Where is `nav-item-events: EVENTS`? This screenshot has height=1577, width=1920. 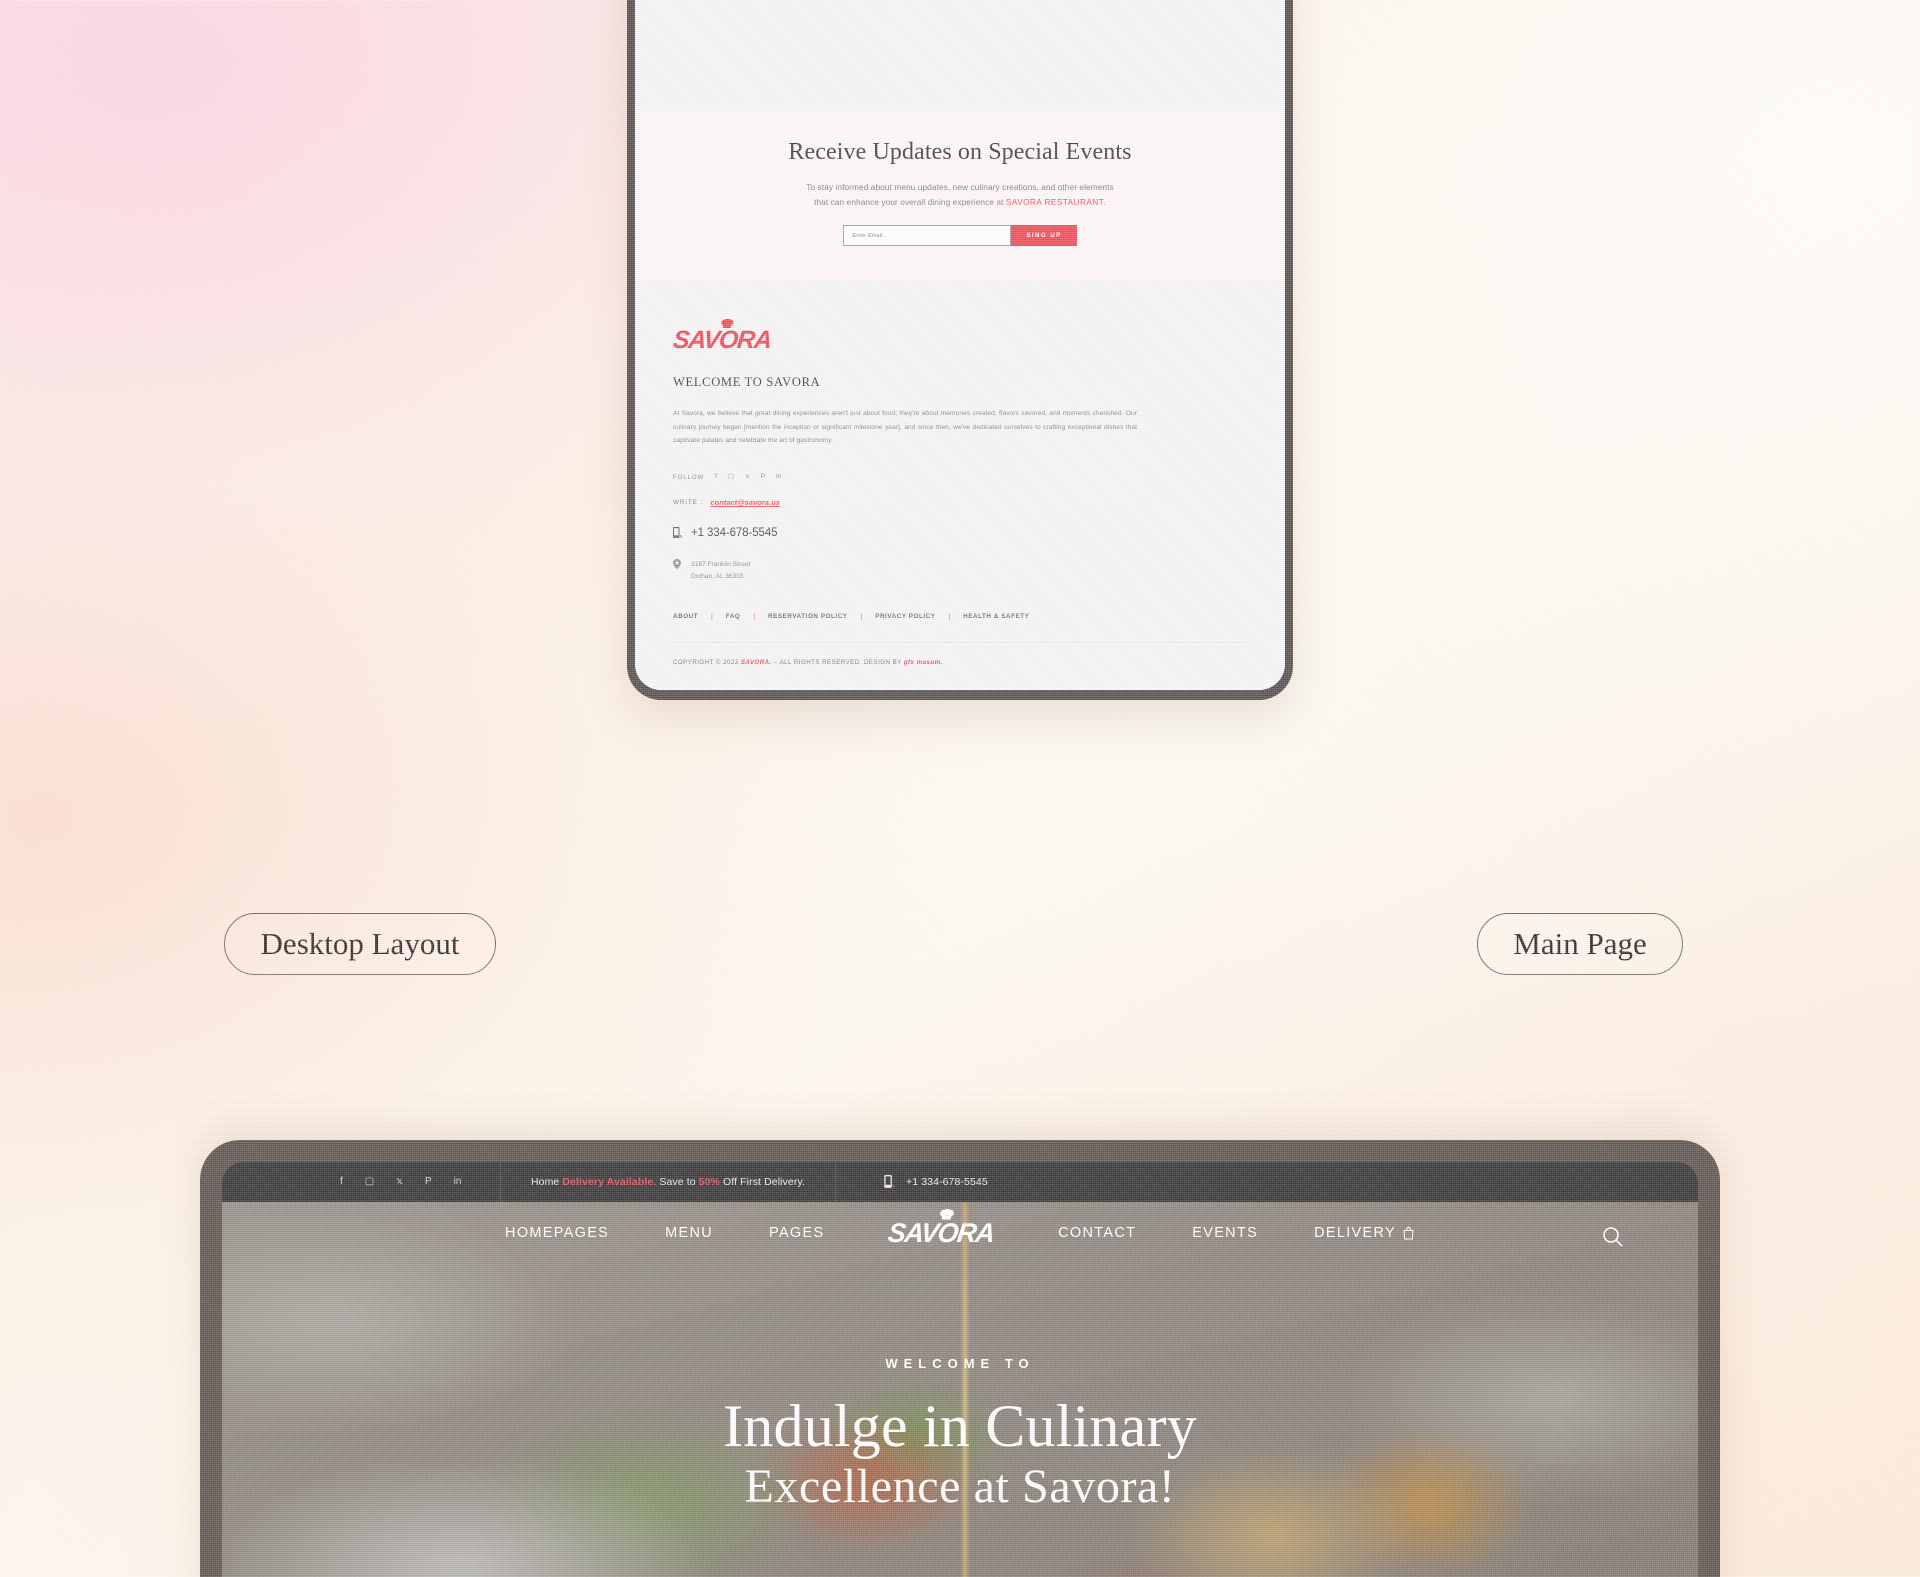
nav-item-events: EVENTS is located at coordinates (1225, 1233).